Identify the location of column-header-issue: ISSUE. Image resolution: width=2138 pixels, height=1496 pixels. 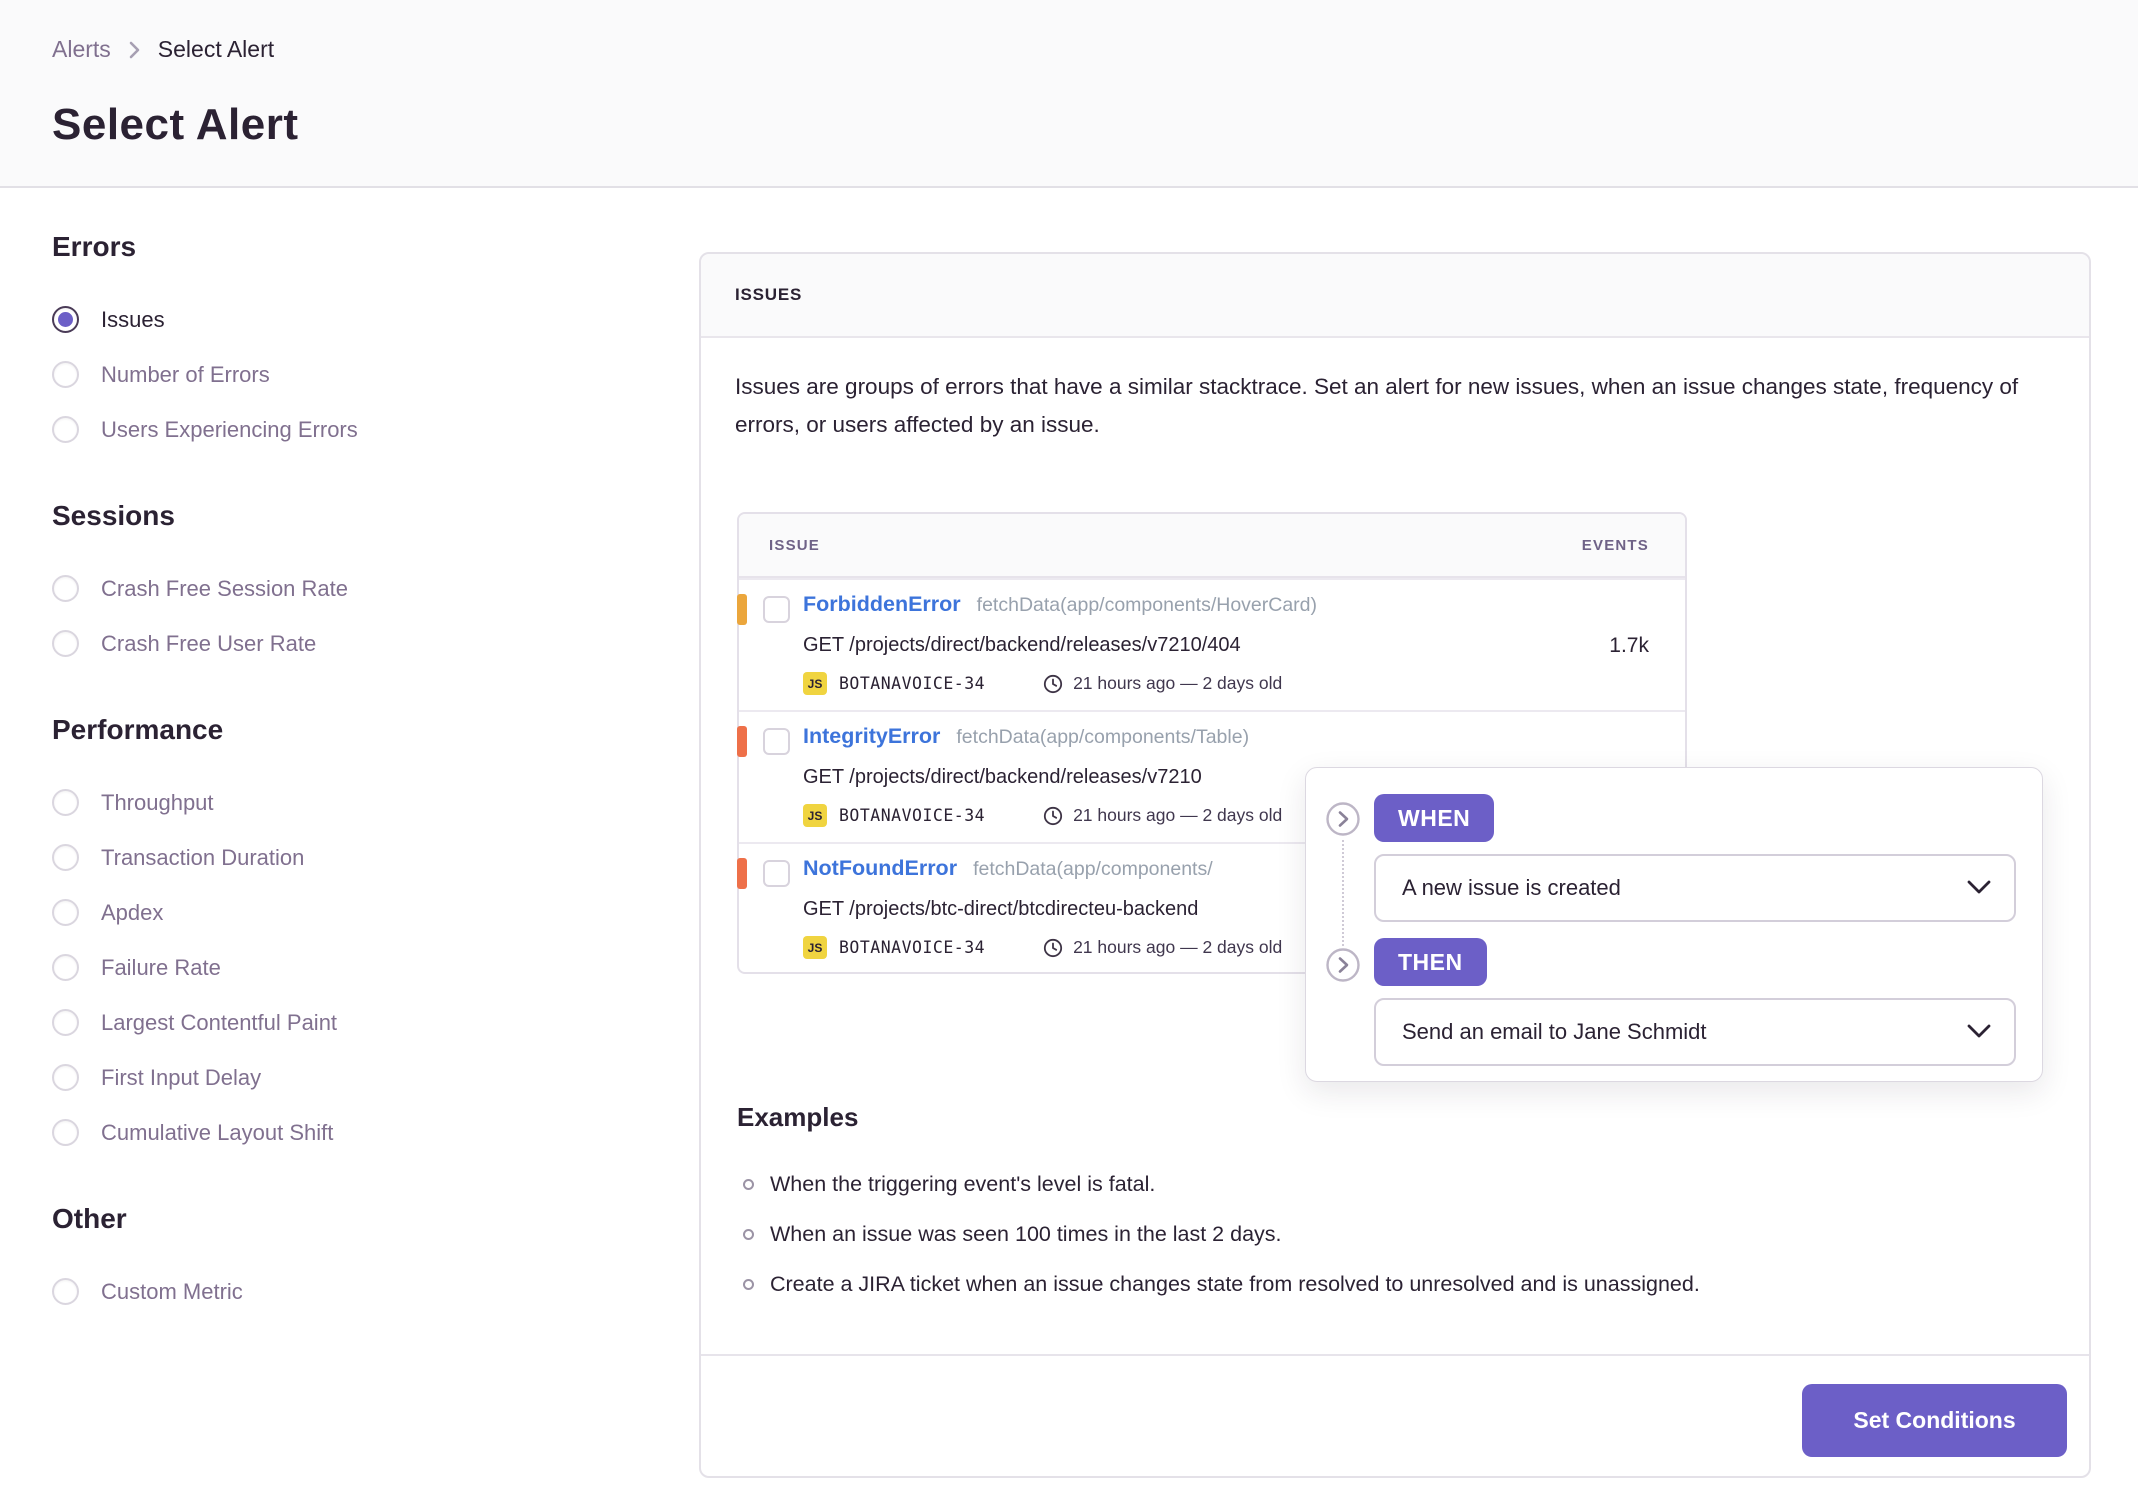
(795, 545).